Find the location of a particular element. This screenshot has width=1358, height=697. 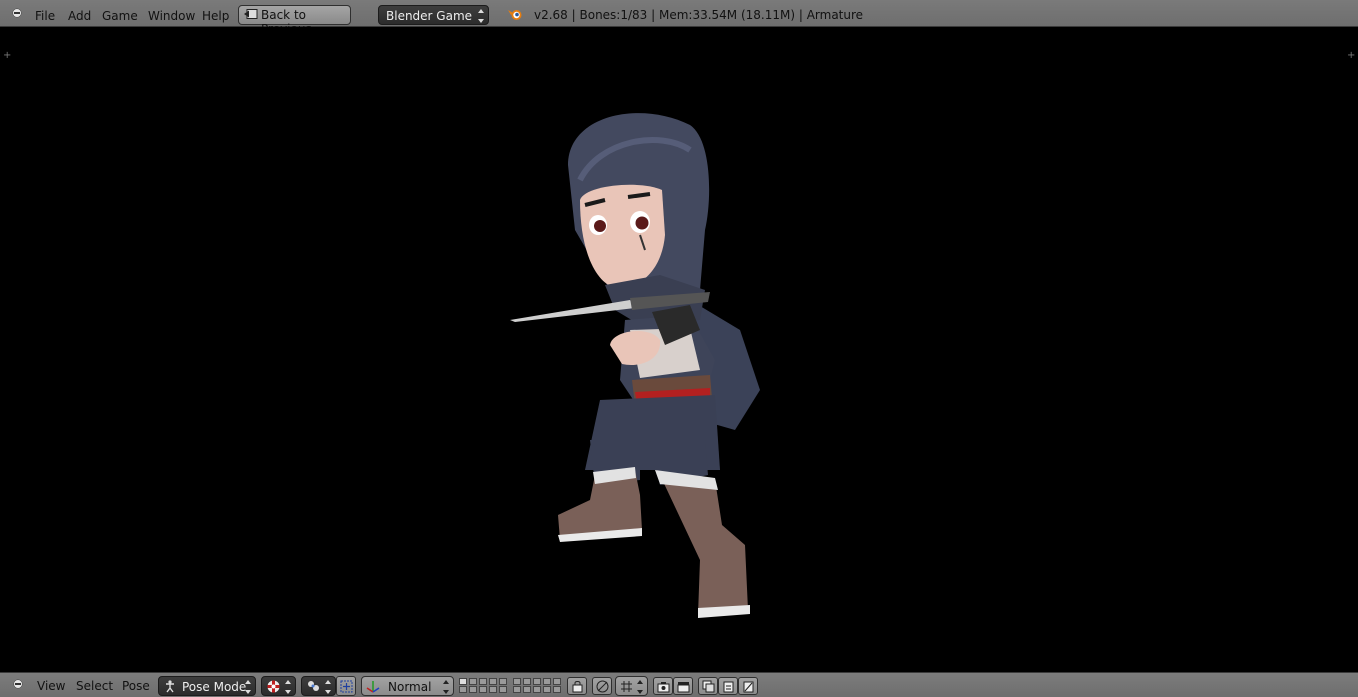

snap-increment-icon is located at coordinates (626, 688).